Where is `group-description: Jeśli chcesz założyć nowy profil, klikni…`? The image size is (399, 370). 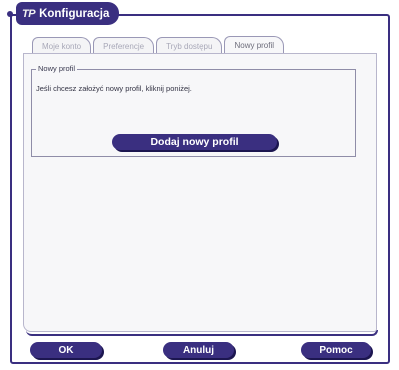
group-description: Jeśli chcesz założyć nowy profil, klikni… is located at coordinates (114, 88).